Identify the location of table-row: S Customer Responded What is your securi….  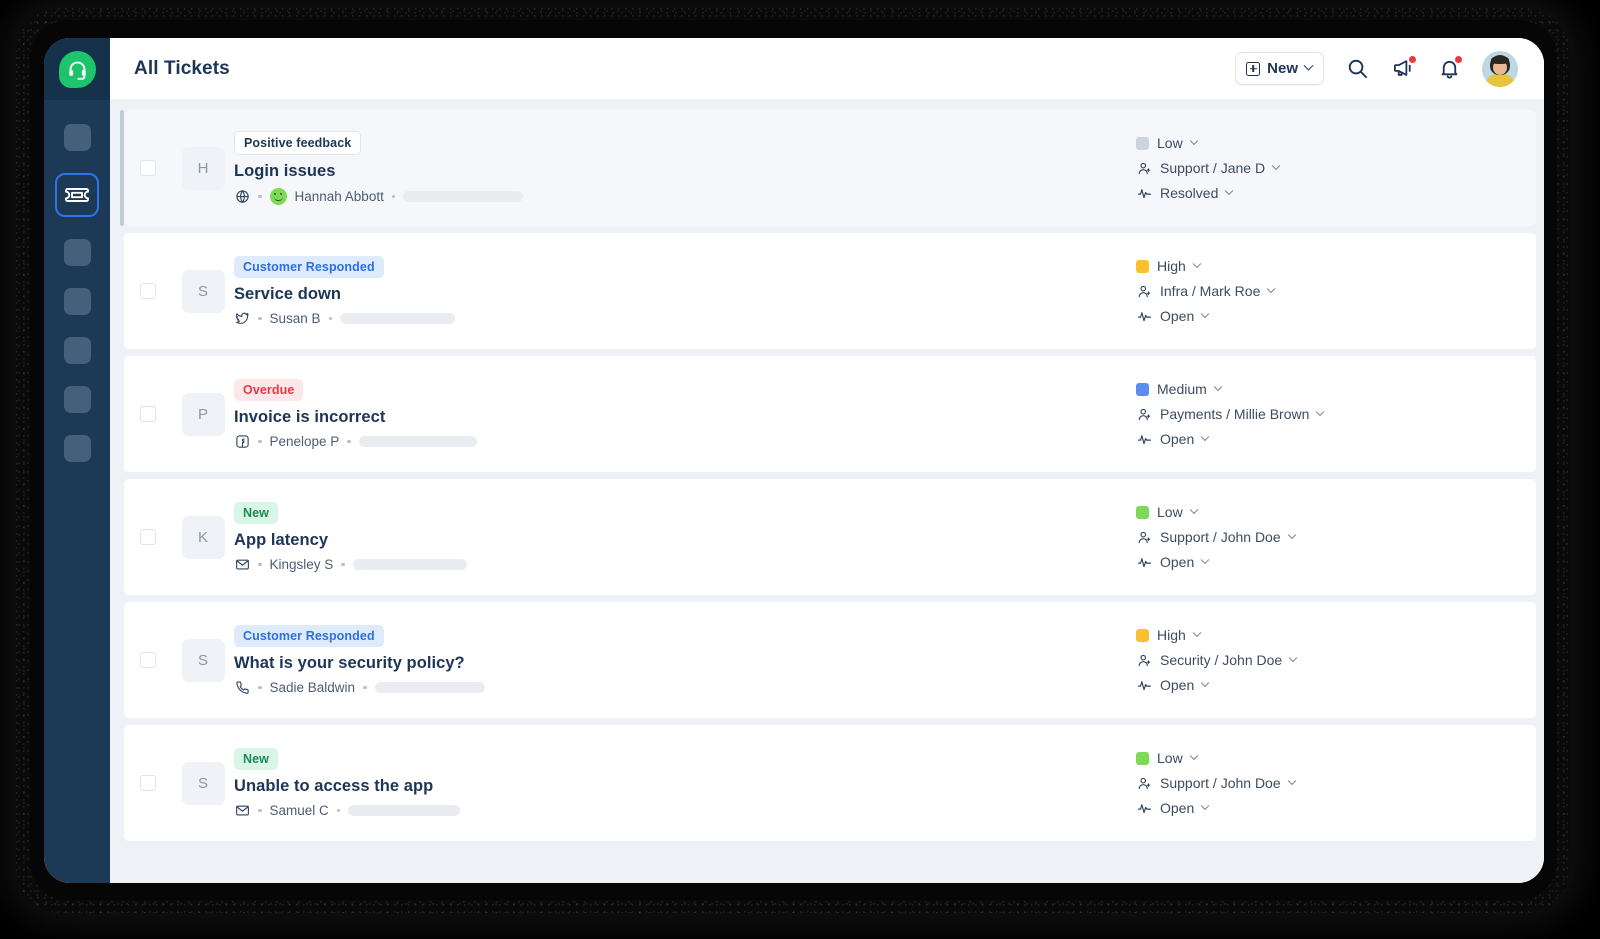
(830, 660).